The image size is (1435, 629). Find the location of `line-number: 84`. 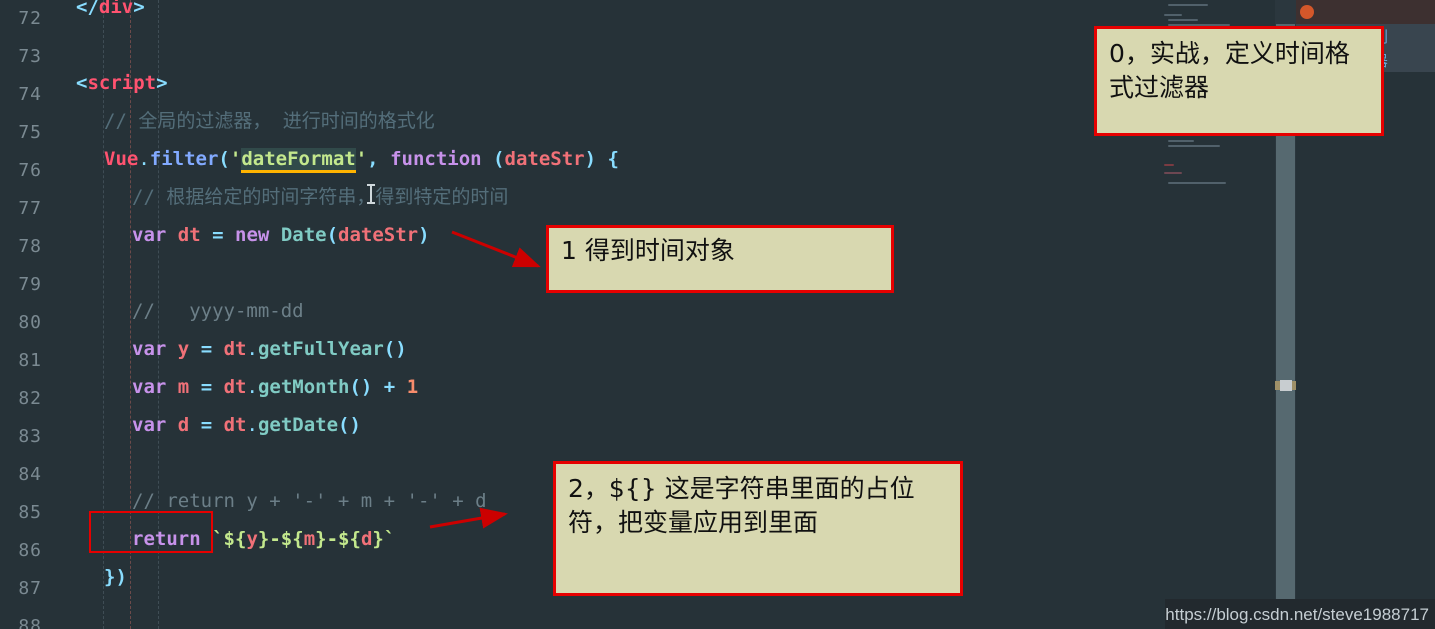

line-number: 84 is located at coordinates (30, 474).